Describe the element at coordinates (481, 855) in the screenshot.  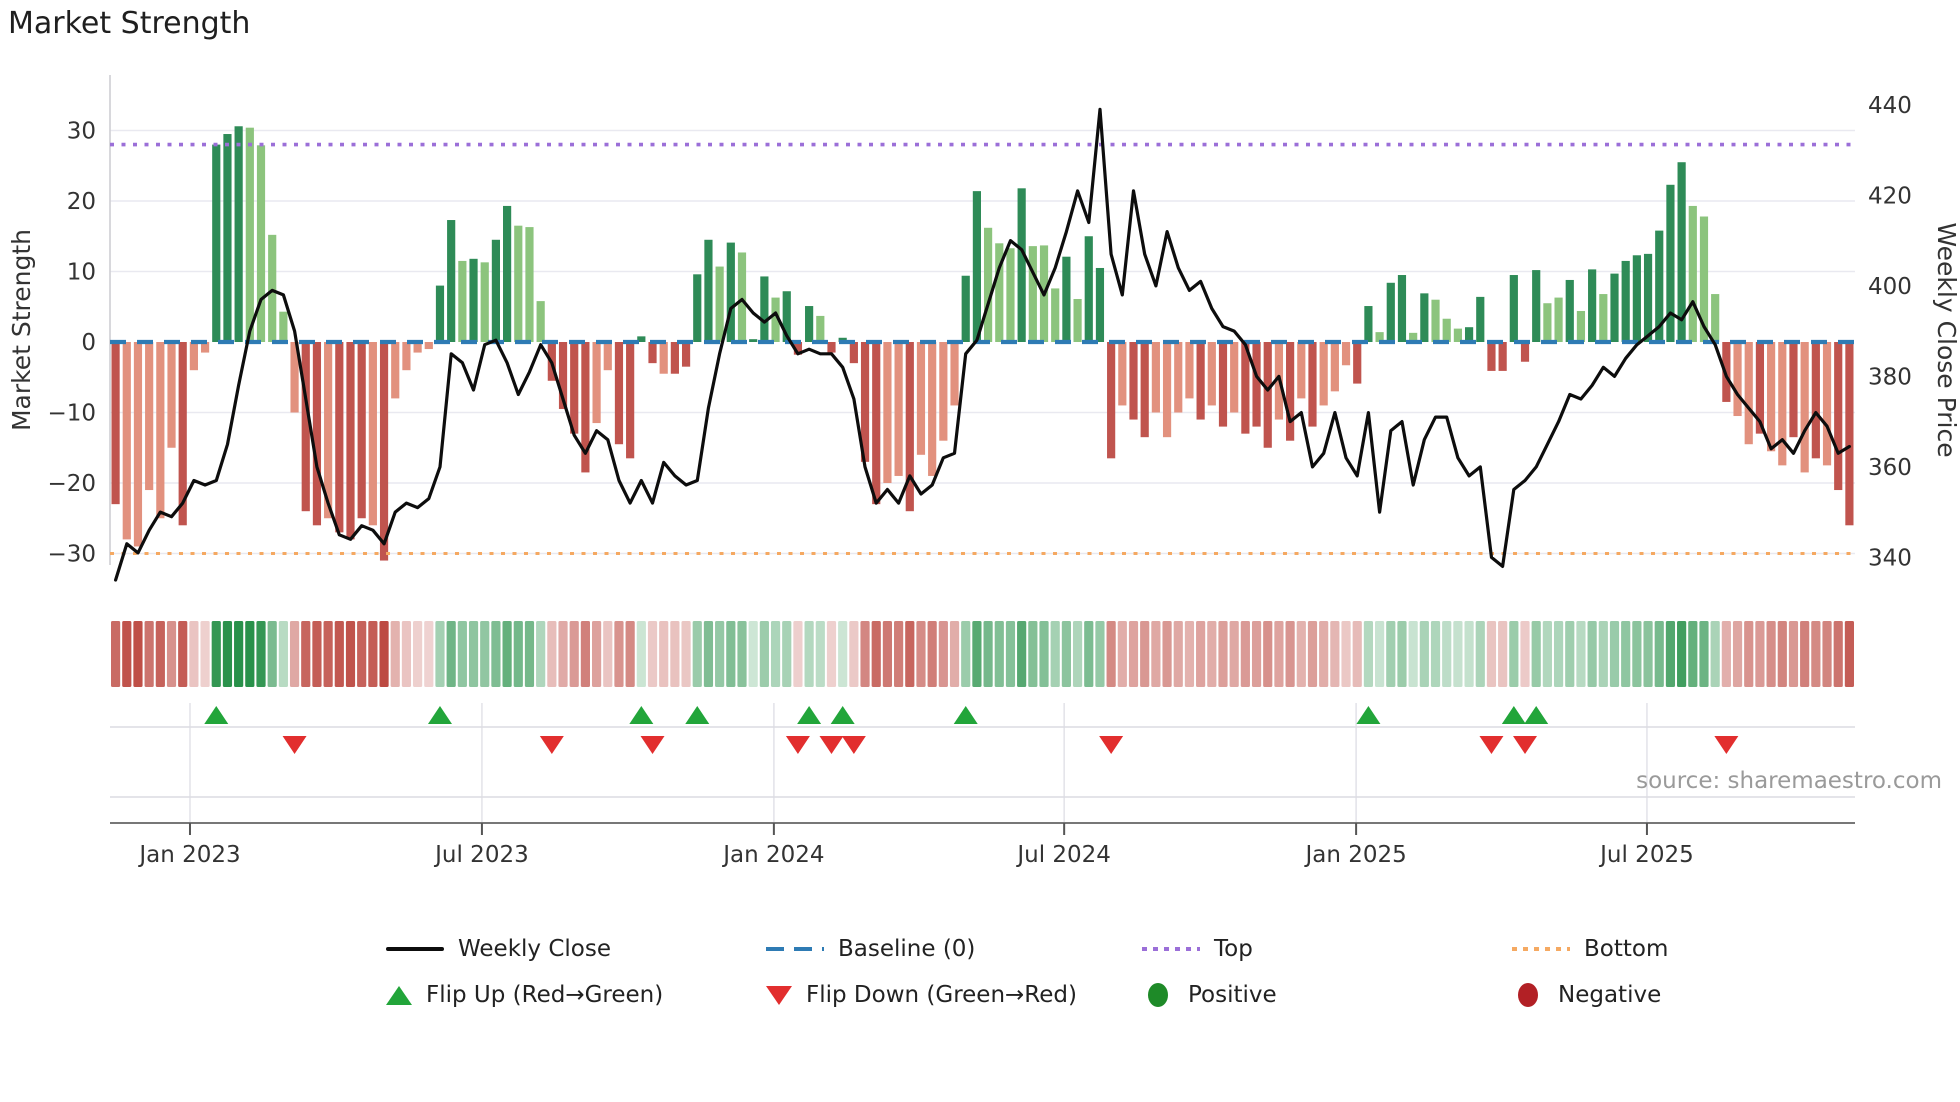
I see `x-tick-label: Jul 2023` at that location.